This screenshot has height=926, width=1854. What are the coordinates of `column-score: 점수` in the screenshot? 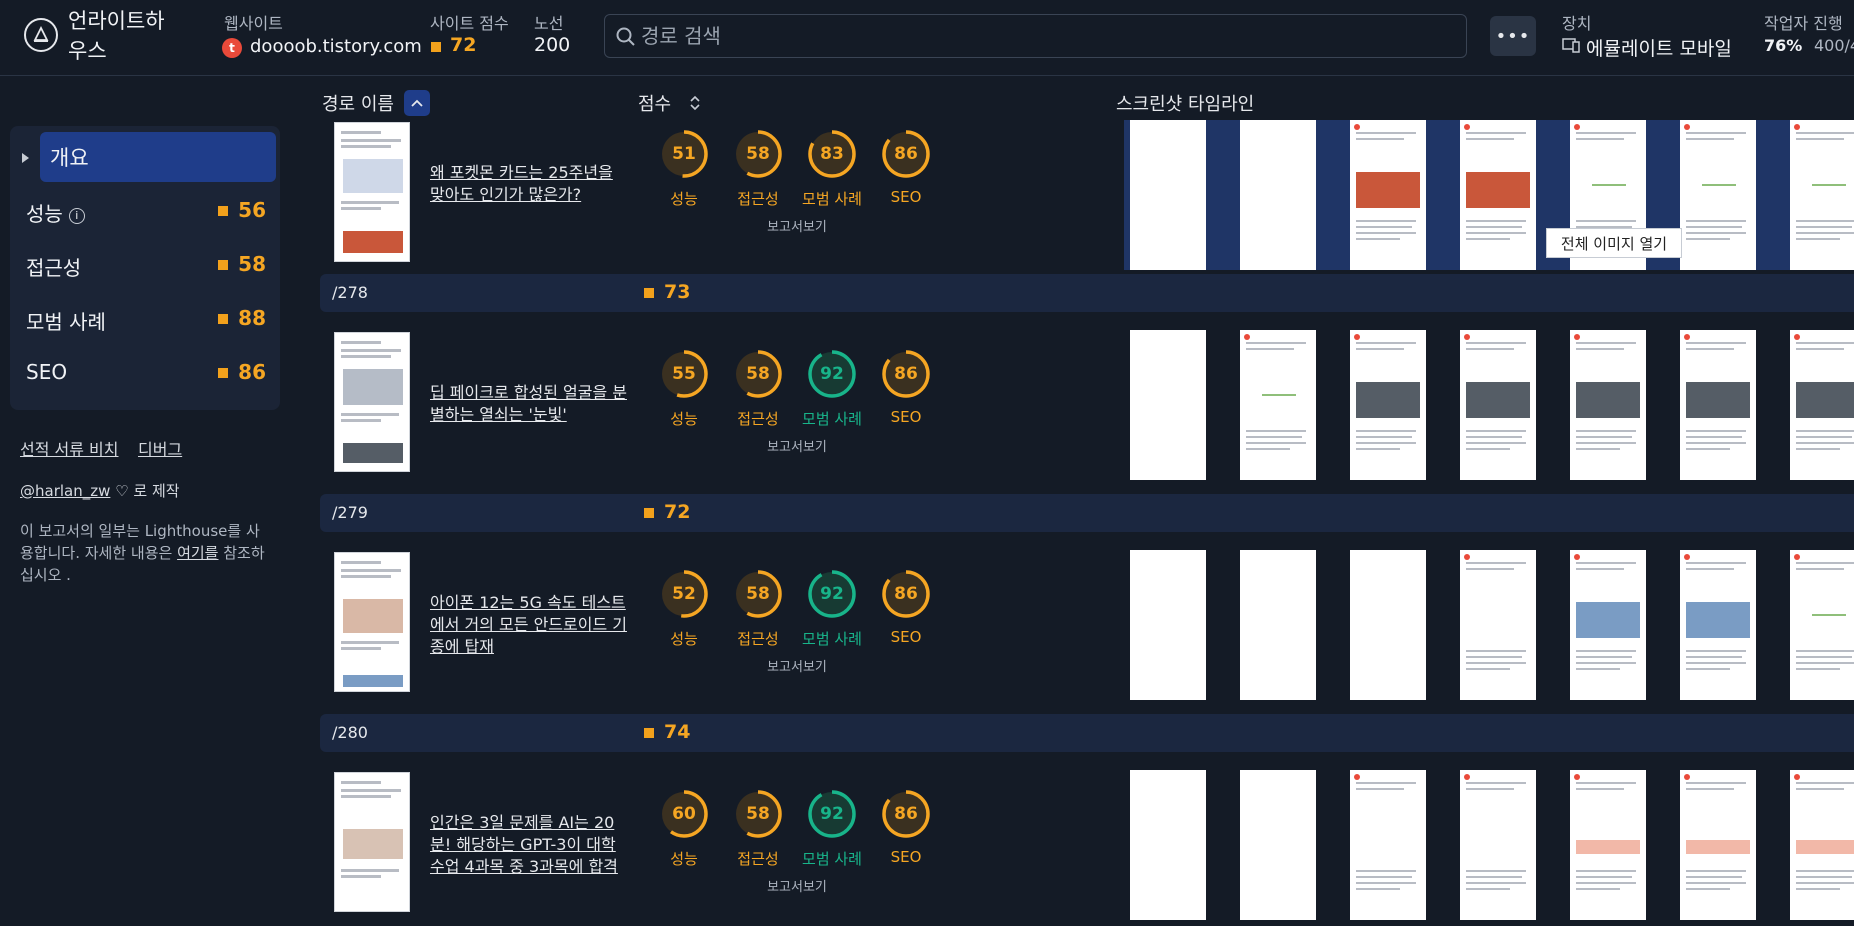 It's located at (655, 104).